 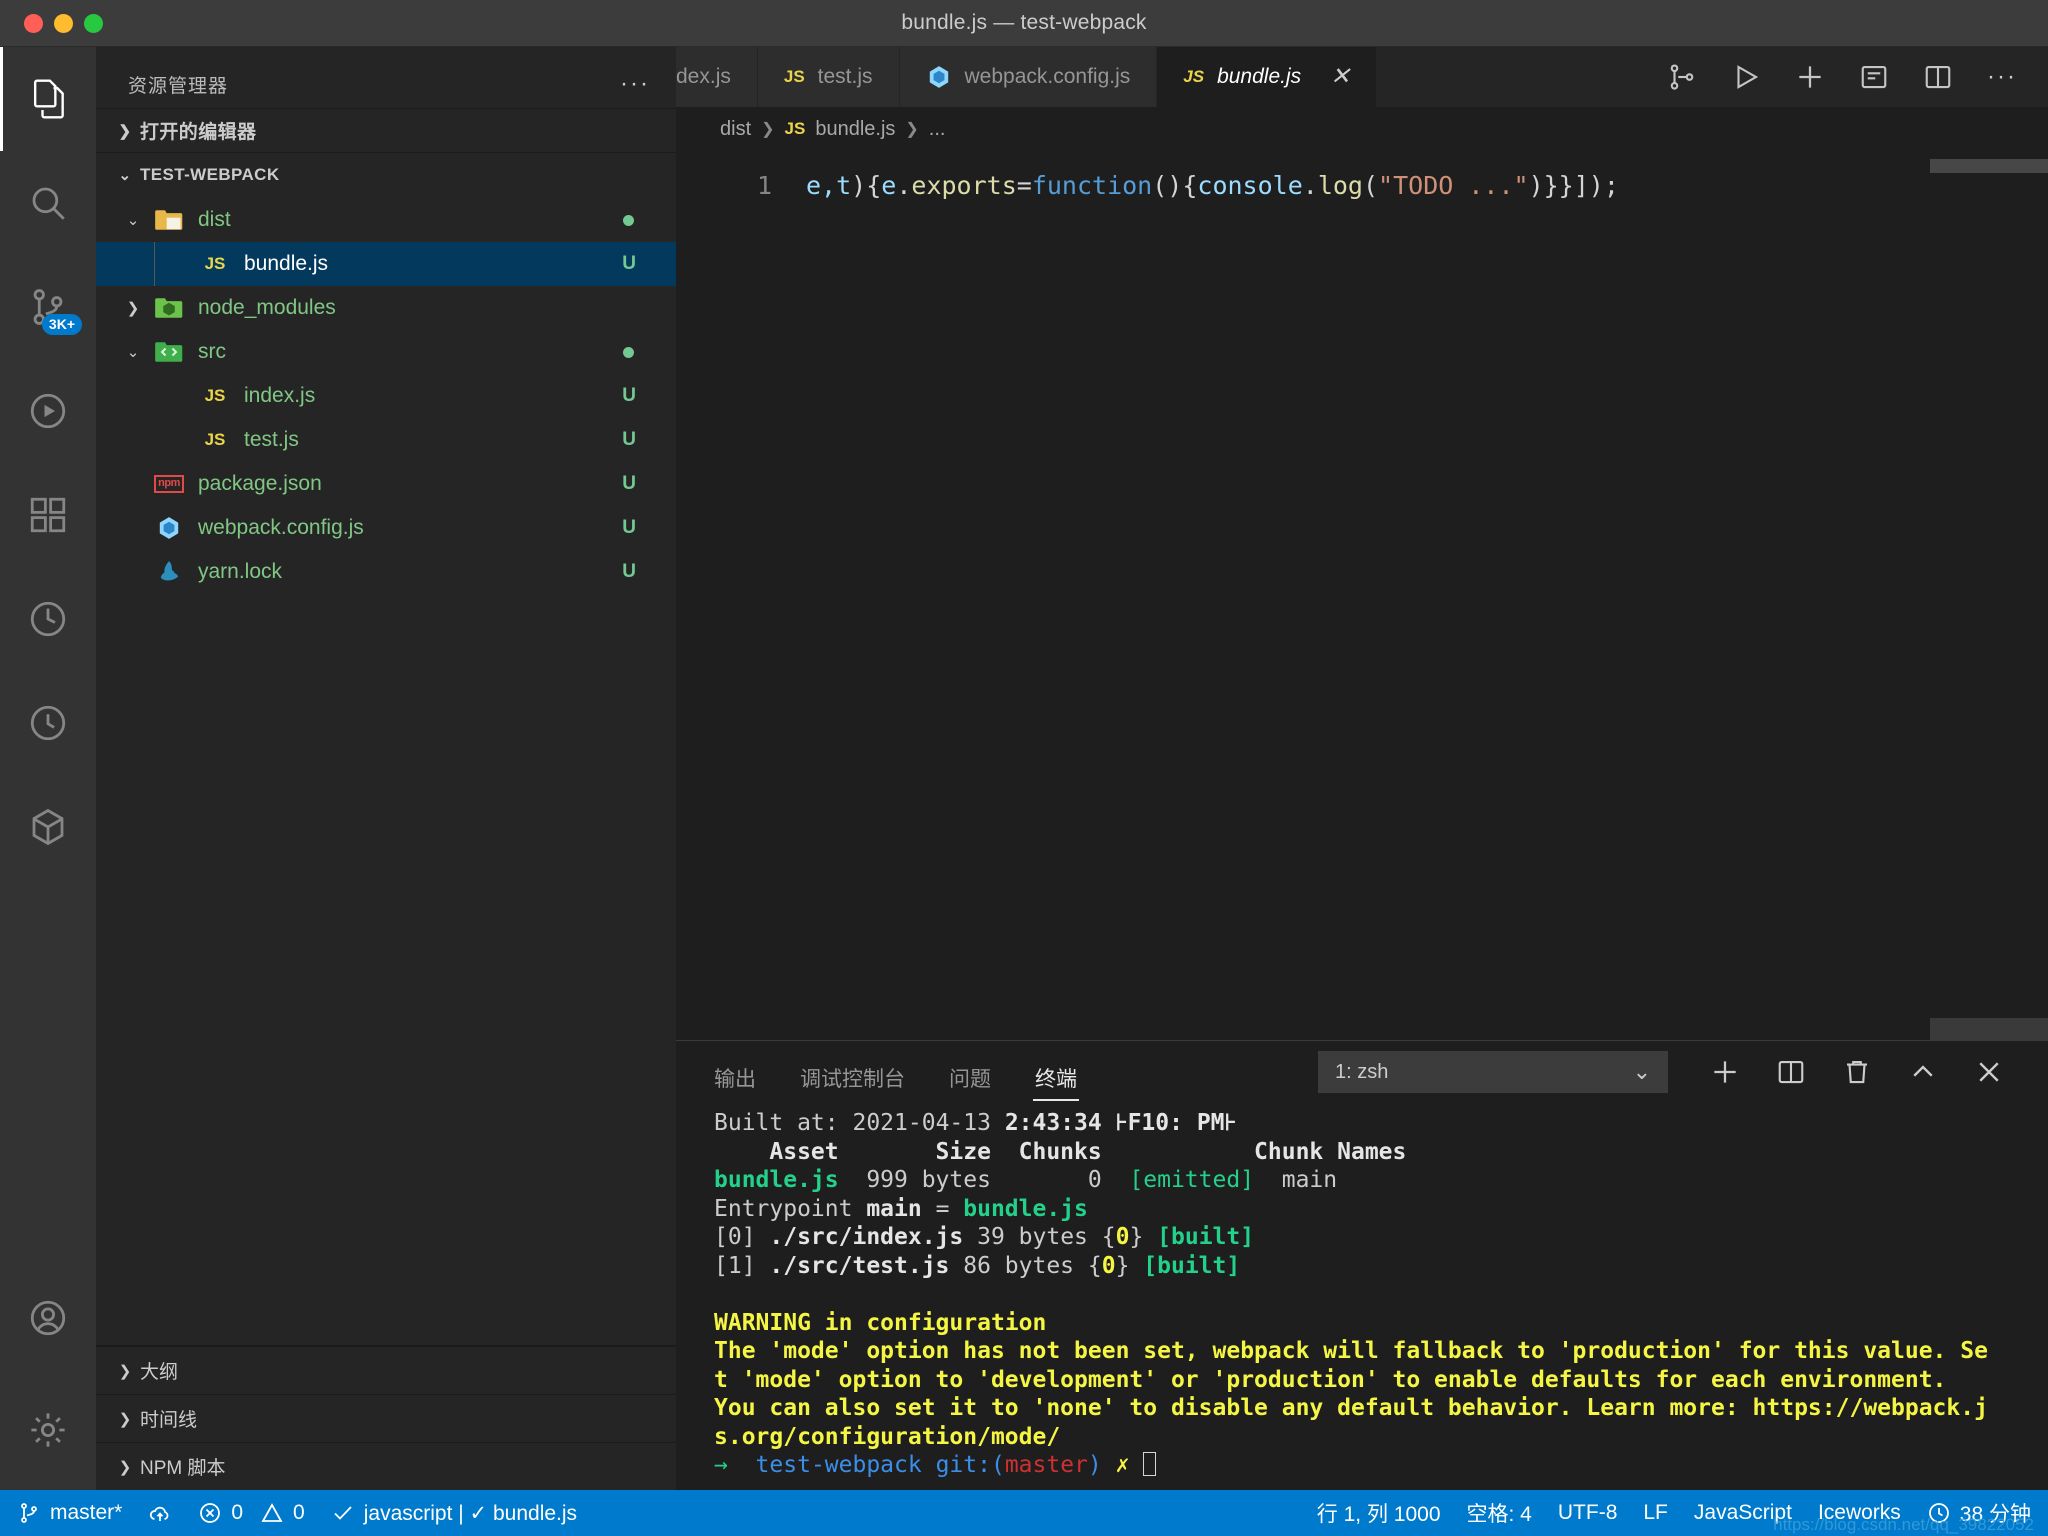 I want to click on panel-tab-输出: 输出, so click(x=735, y=1072).